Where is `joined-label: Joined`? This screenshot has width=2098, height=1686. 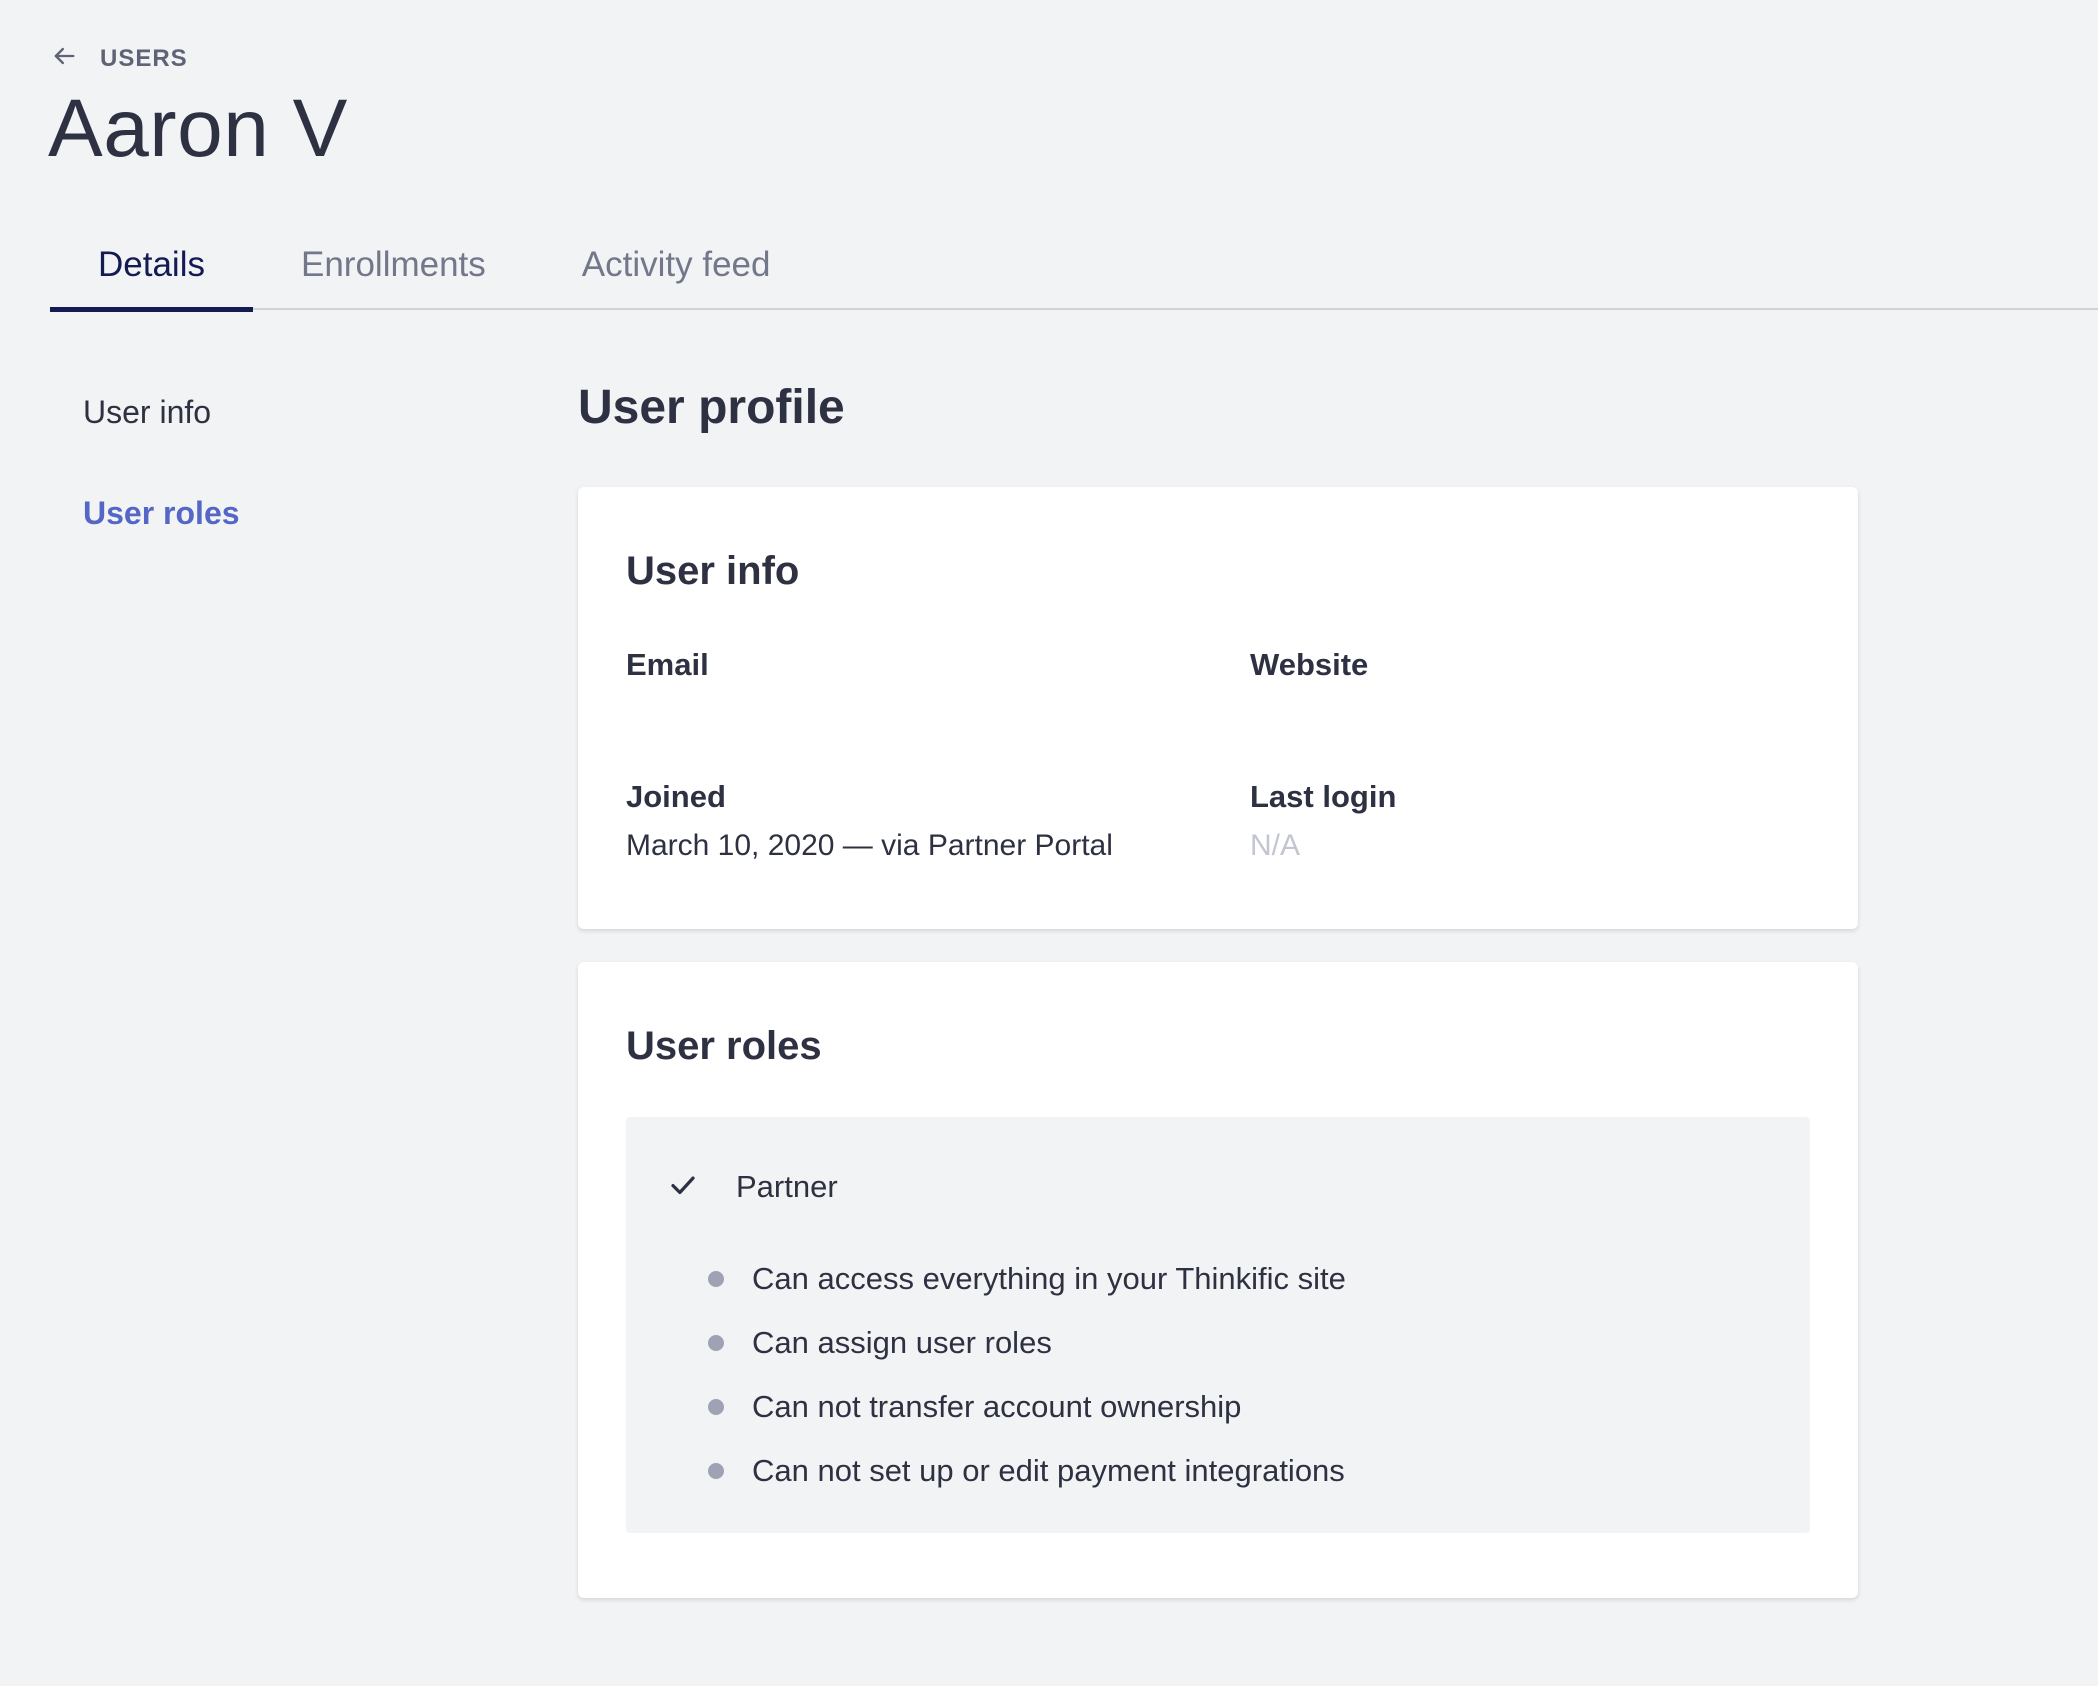 joined-label: Joined is located at coordinates (676, 796).